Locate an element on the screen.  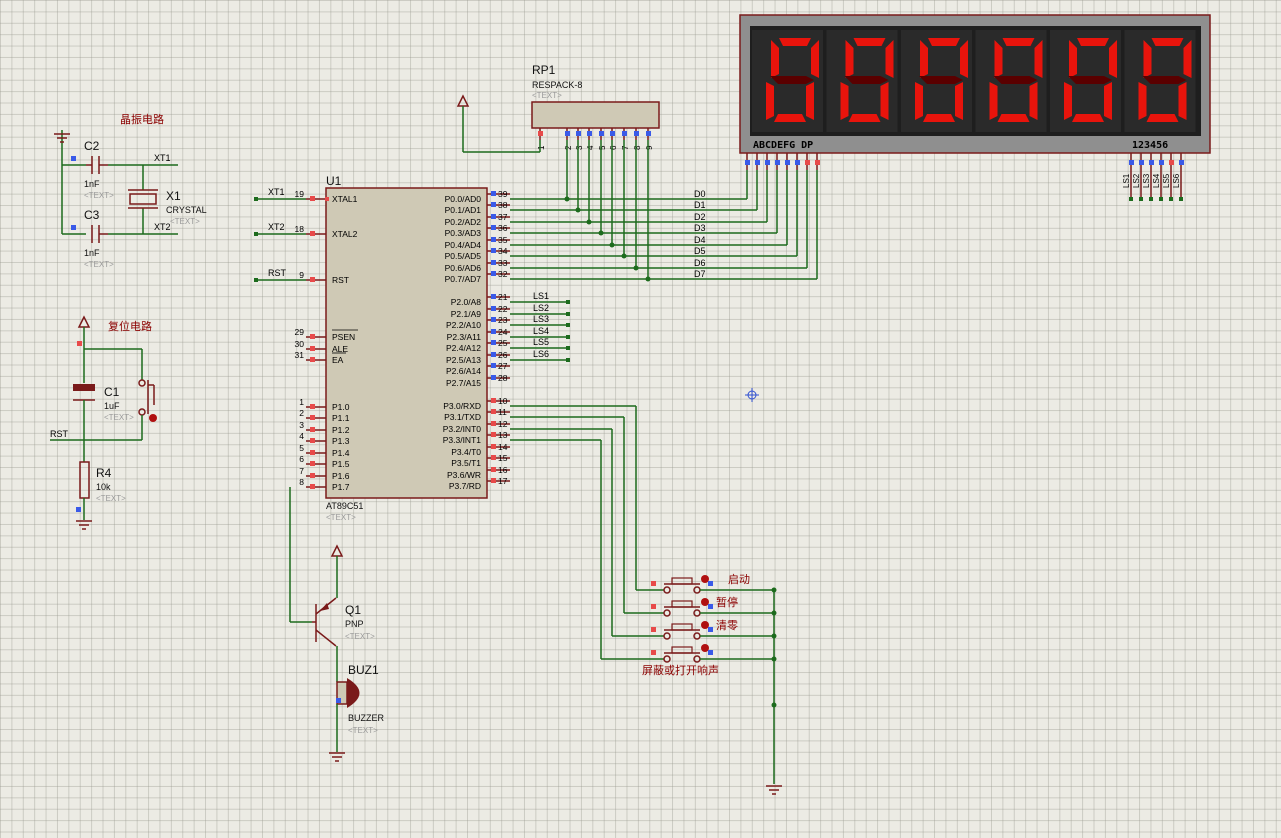
pin-label: P0.5/AD5 is located at coordinates (463, 256).